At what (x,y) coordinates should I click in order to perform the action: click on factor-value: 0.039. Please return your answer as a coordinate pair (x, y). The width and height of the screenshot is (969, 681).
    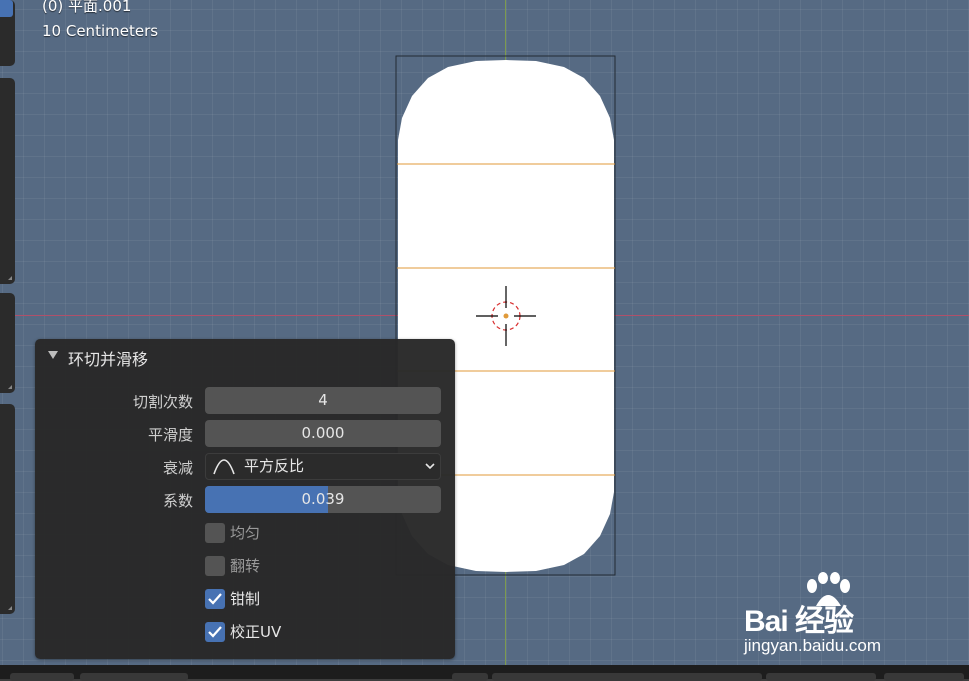
    Looking at the image, I should click on (323, 499).